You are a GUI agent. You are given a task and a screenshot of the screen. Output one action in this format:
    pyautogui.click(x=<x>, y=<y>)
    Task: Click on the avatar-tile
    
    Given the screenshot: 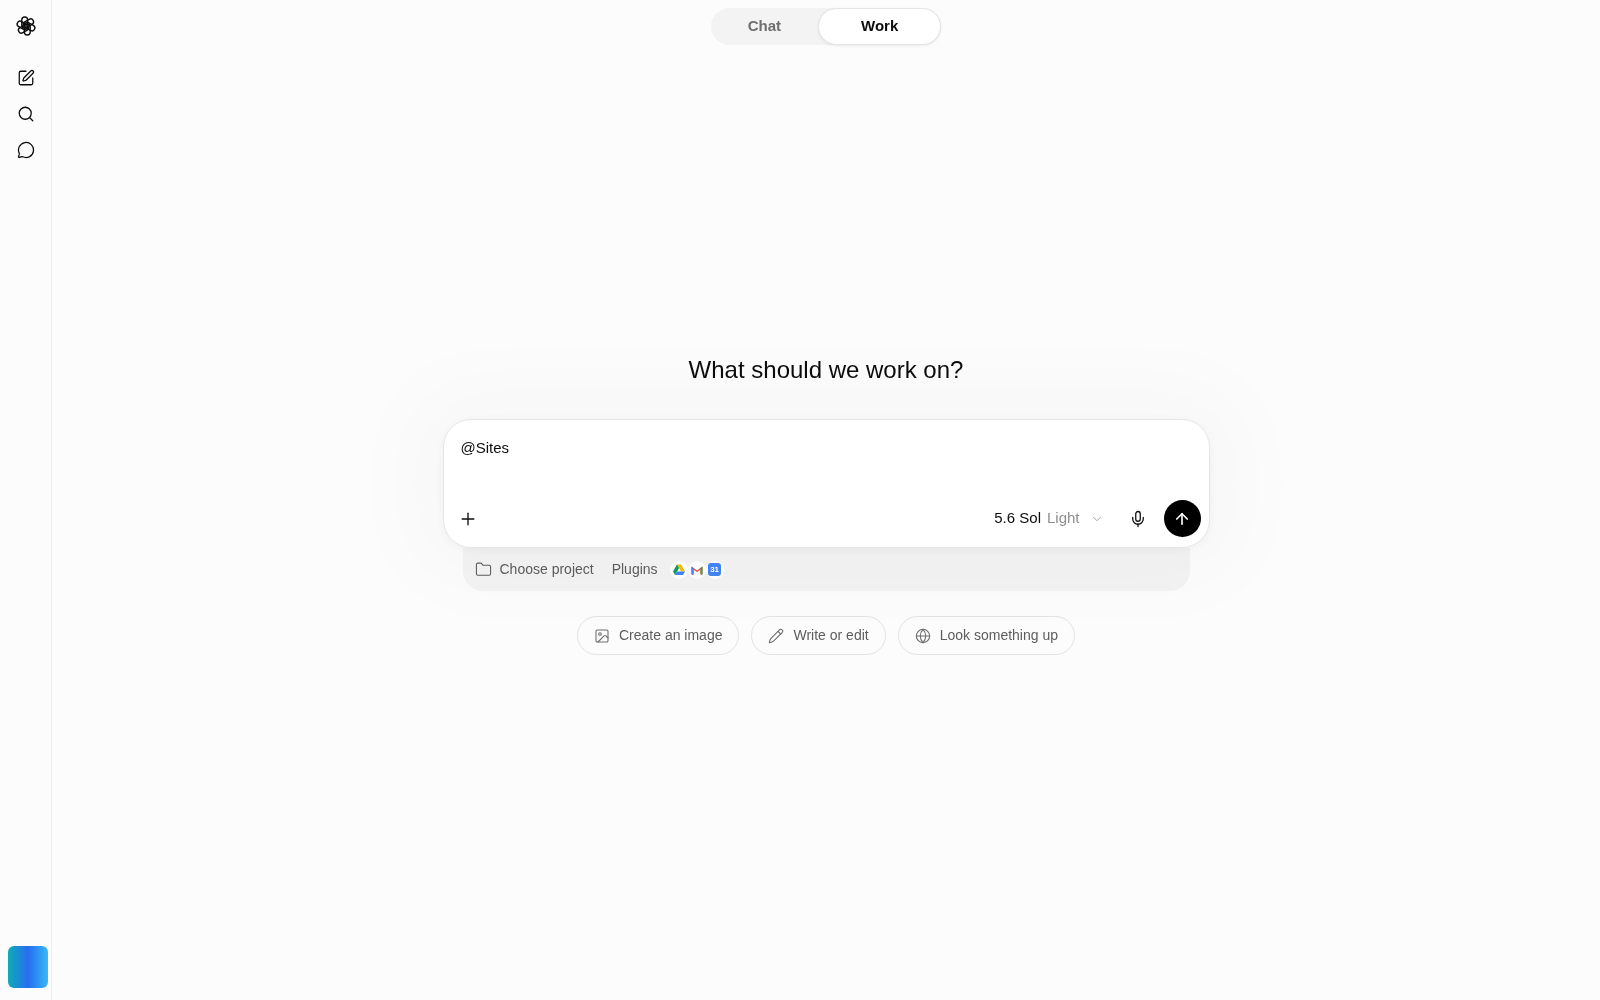 What is the action you would take?
    pyautogui.click(x=28, y=967)
    